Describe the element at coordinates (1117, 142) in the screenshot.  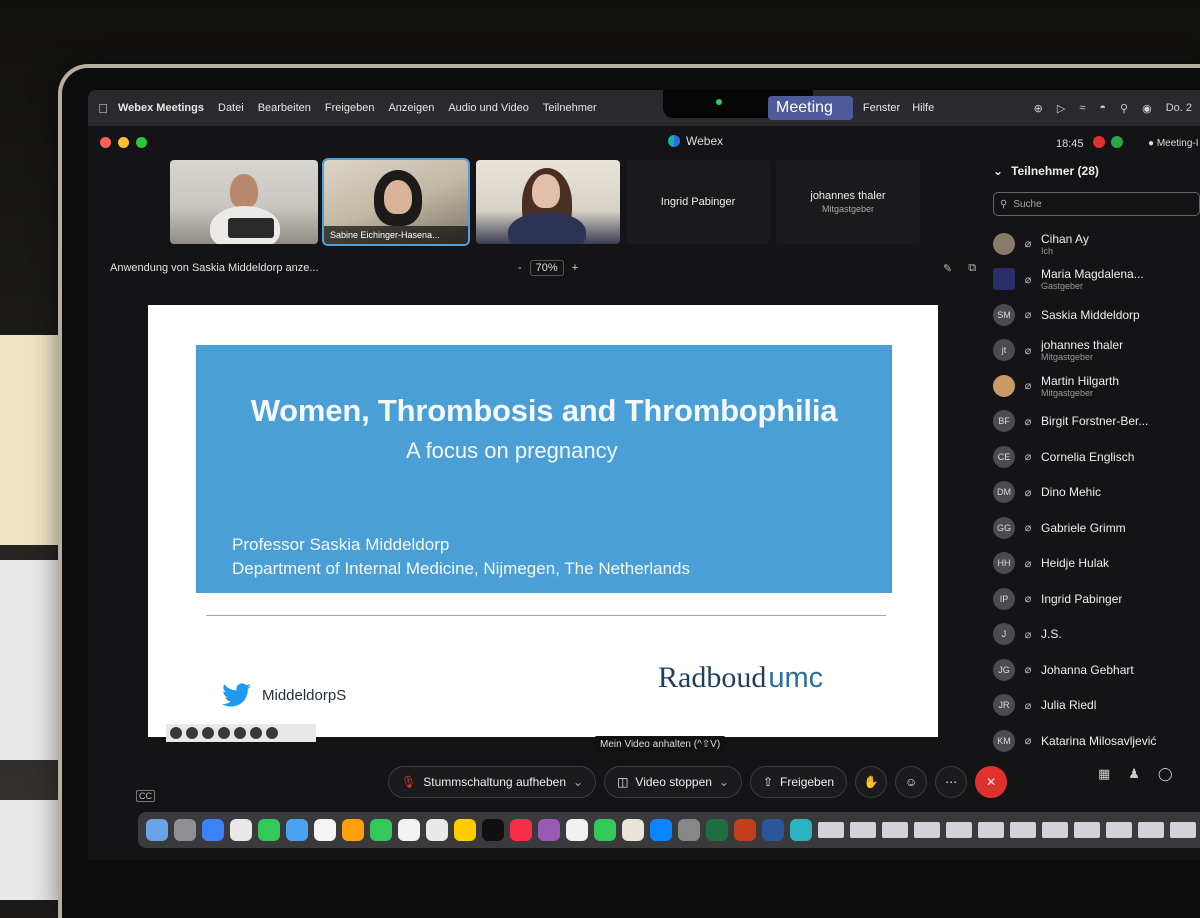
I see `security-shield-icon` at that location.